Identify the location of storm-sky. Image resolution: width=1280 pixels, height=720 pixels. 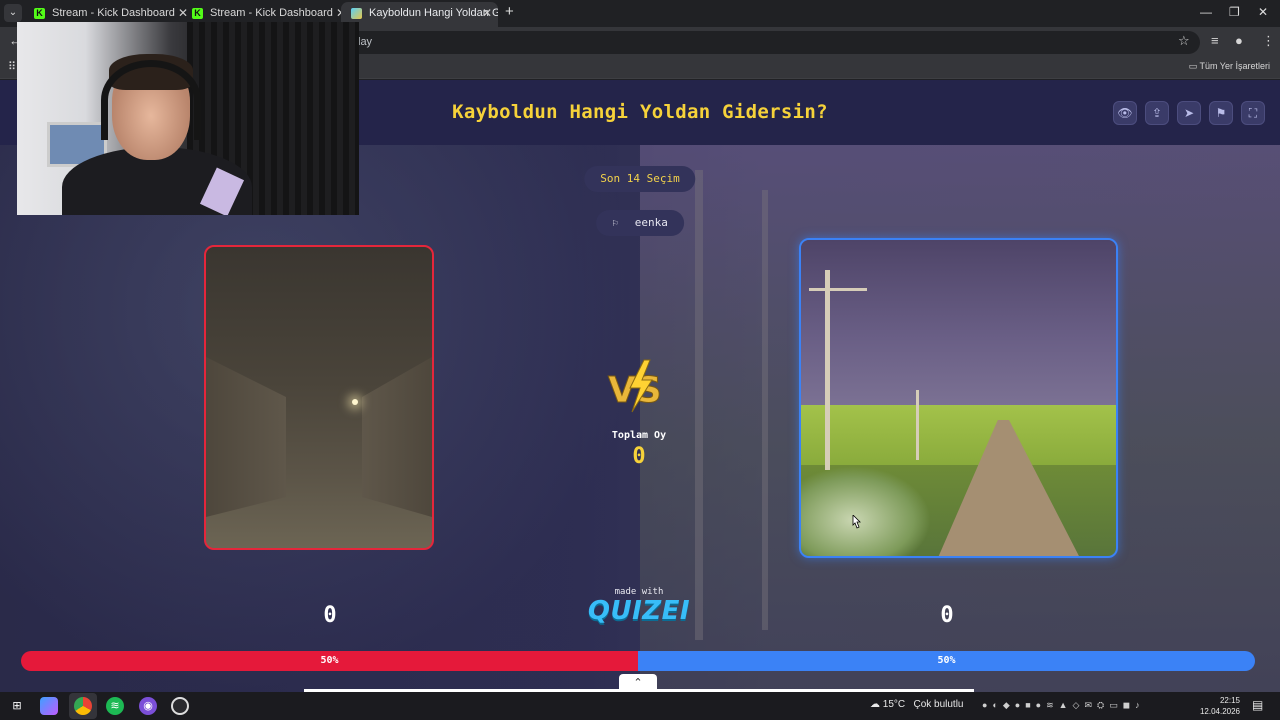
(958, 322).